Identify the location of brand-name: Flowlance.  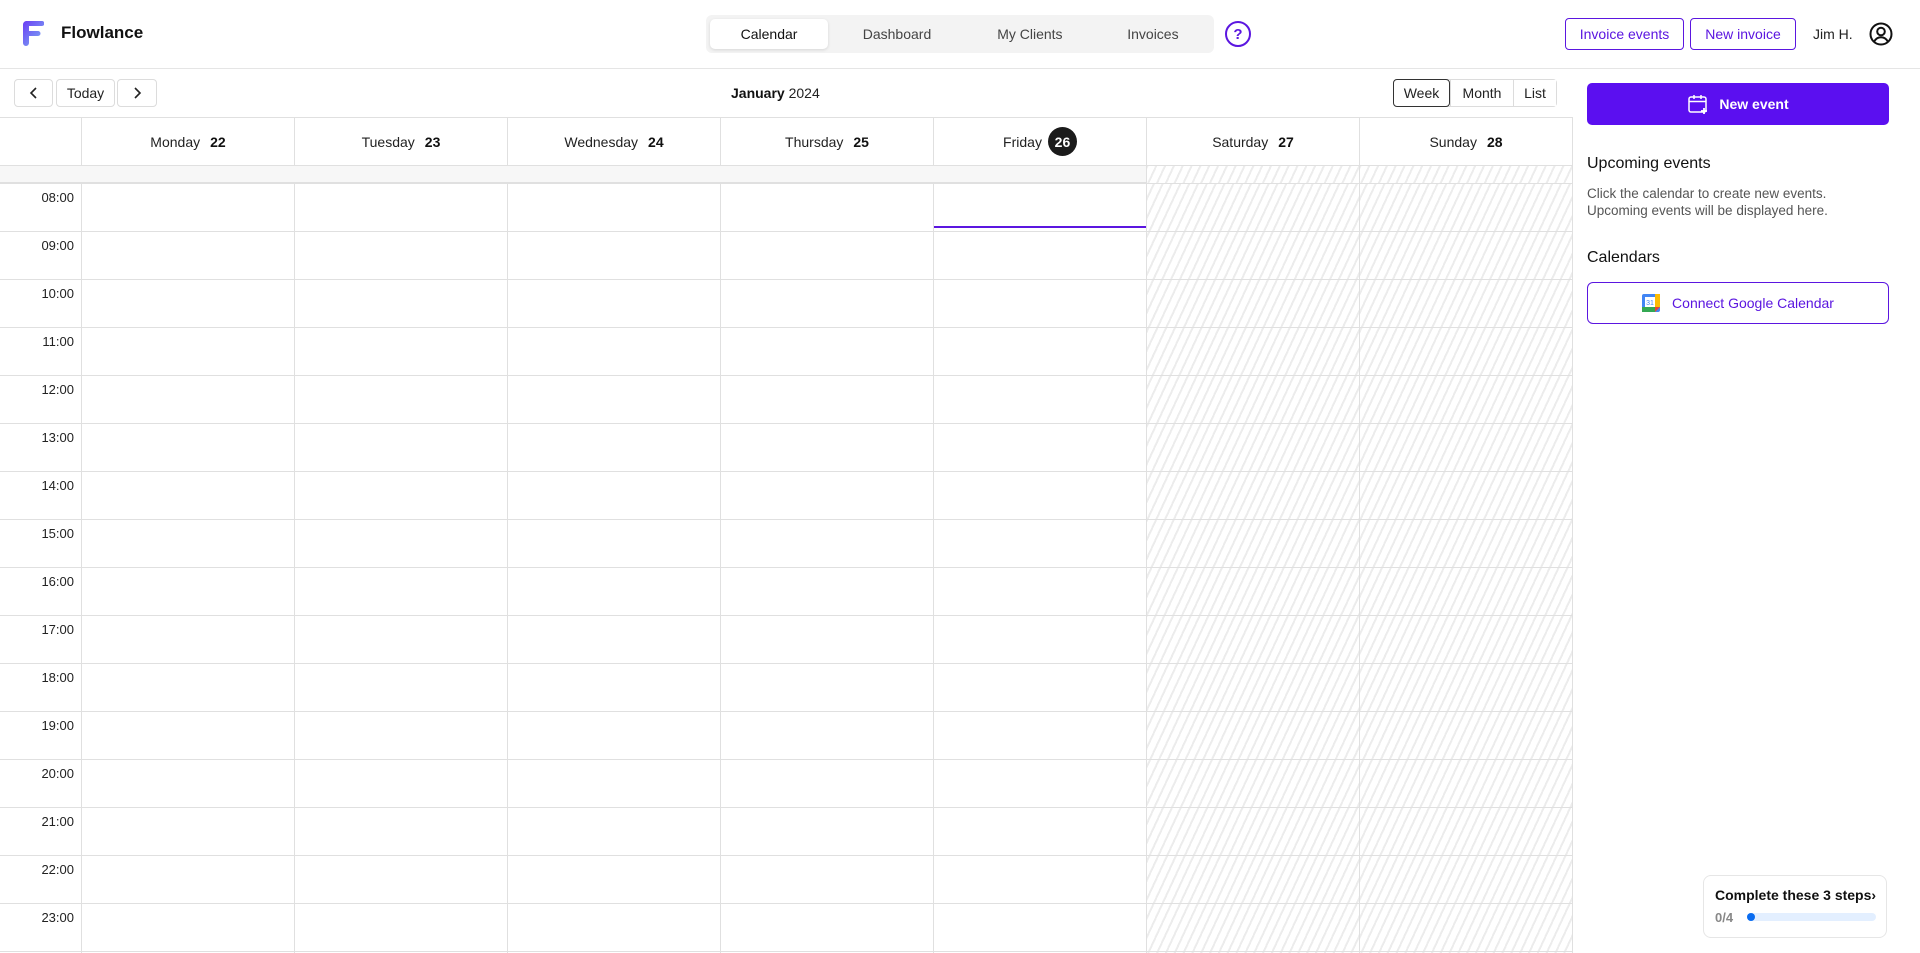
(102, 32).